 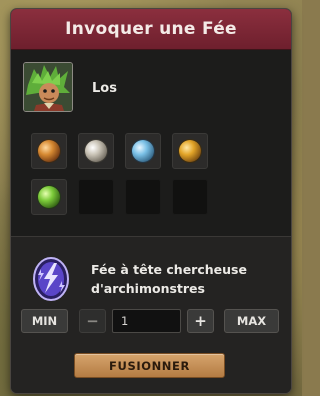 I want to click on decrement-button: −, so click(x=92, y=321).